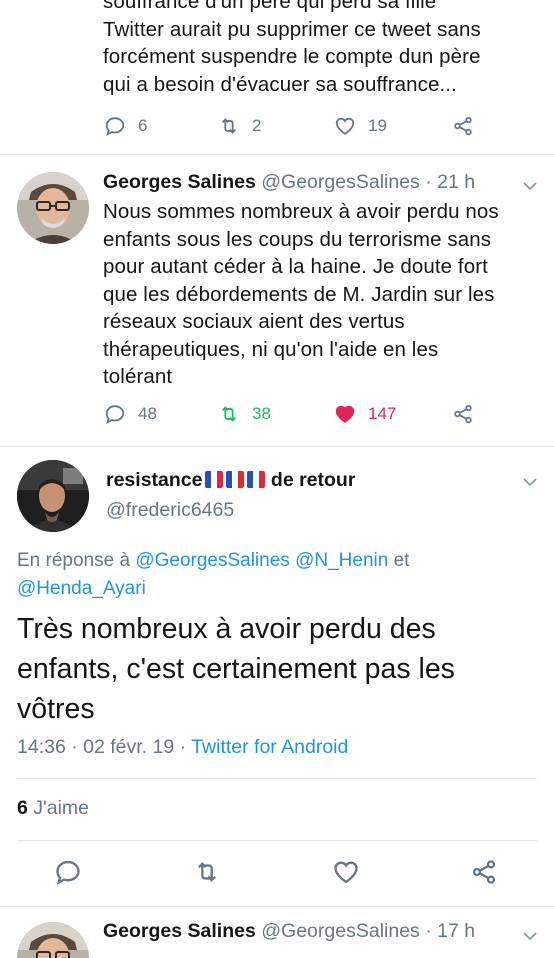 The height and width of the screenshot is (958, 554). I want to click on tweet-header: Georges Salines @GeorgesSalines · 21 h, so click(289, 182).